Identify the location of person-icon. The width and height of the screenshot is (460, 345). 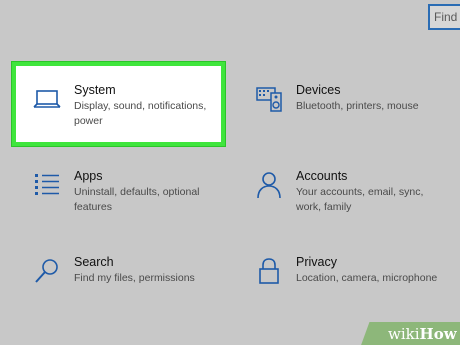
(269, 185).